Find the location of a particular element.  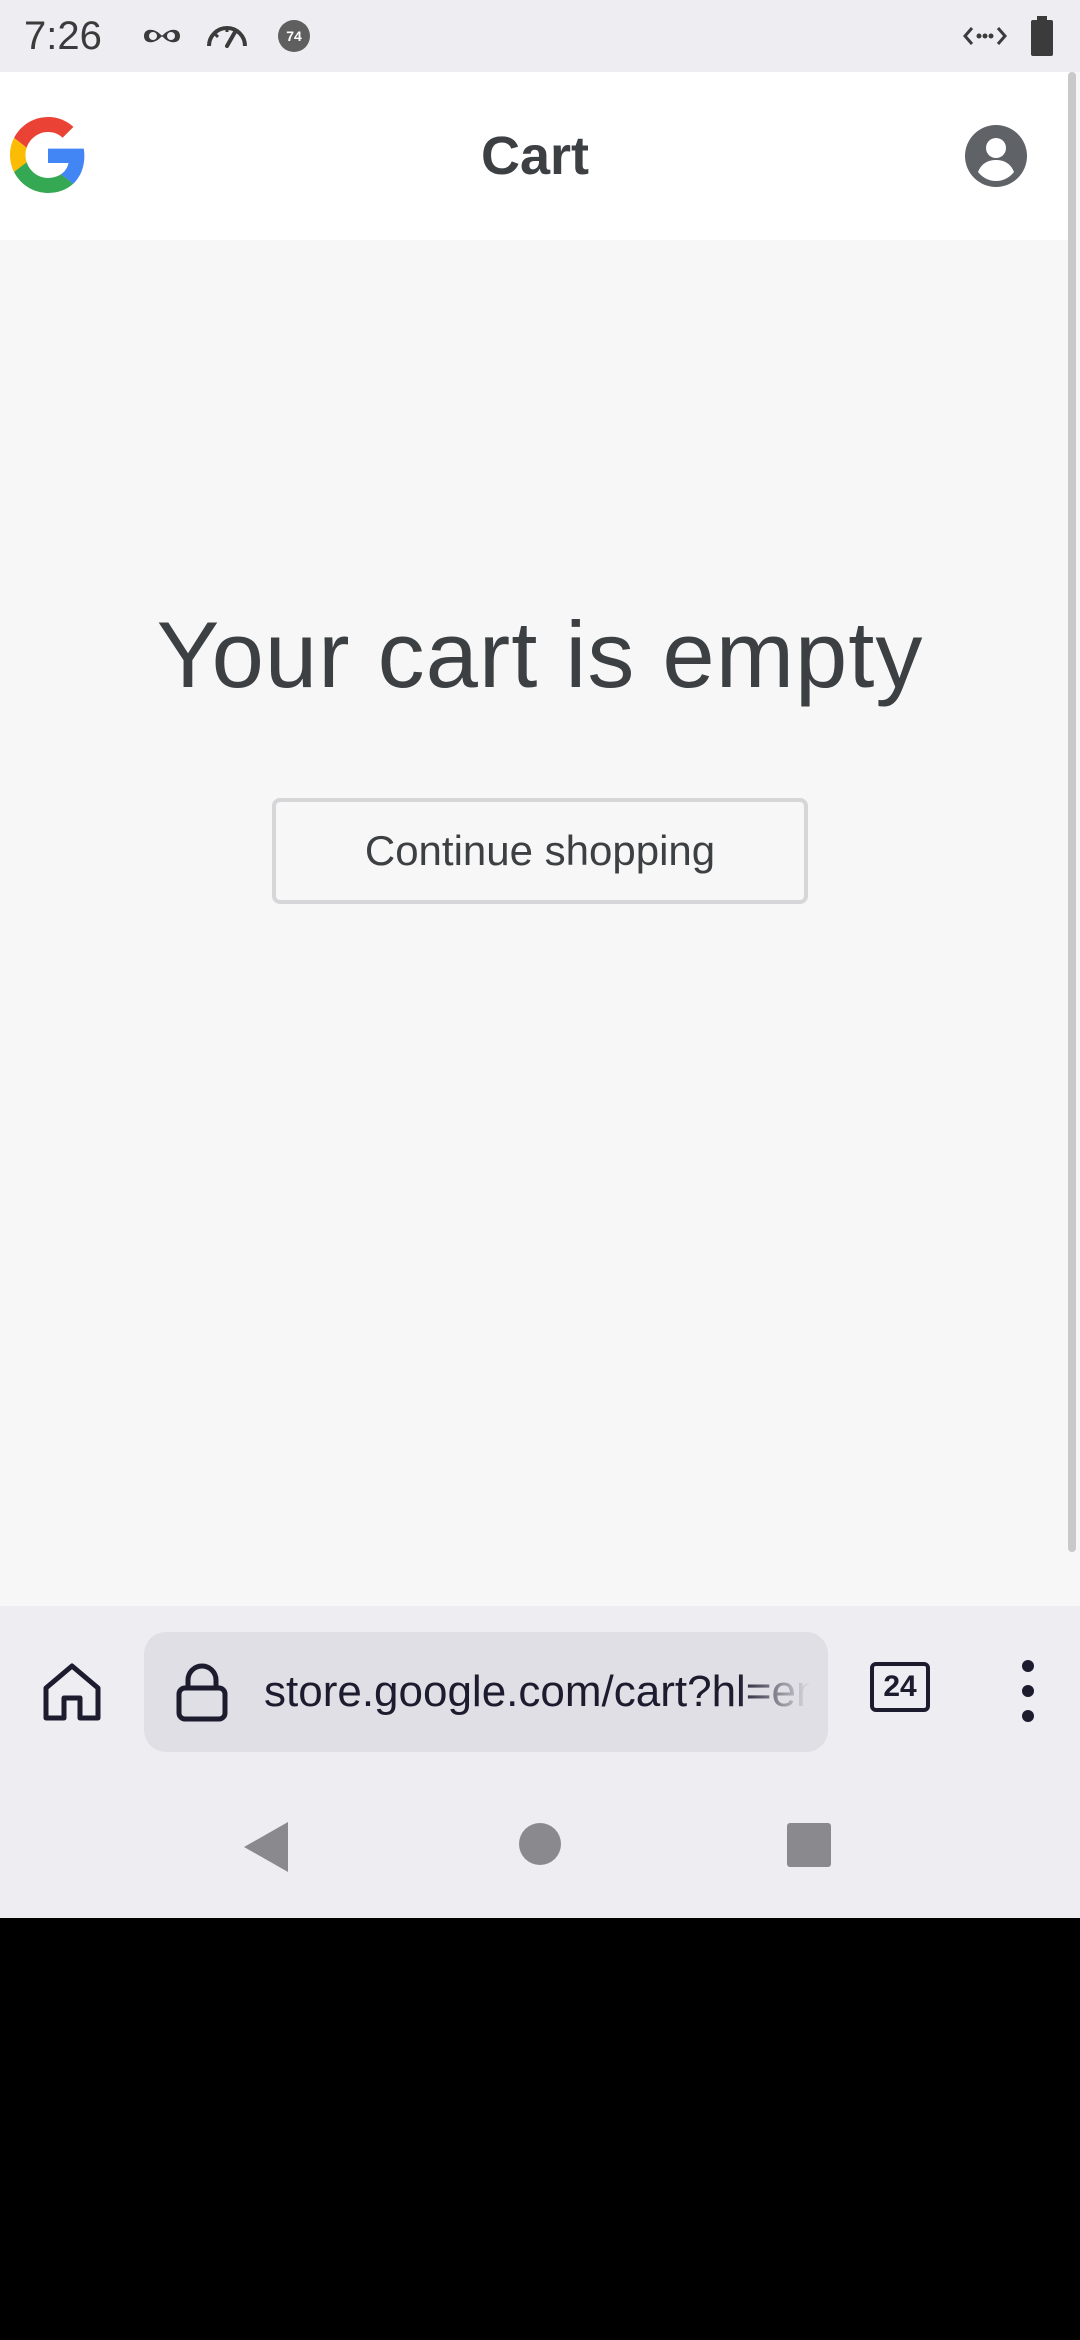

system-nav-bar is located at coordinates (540, 1847).